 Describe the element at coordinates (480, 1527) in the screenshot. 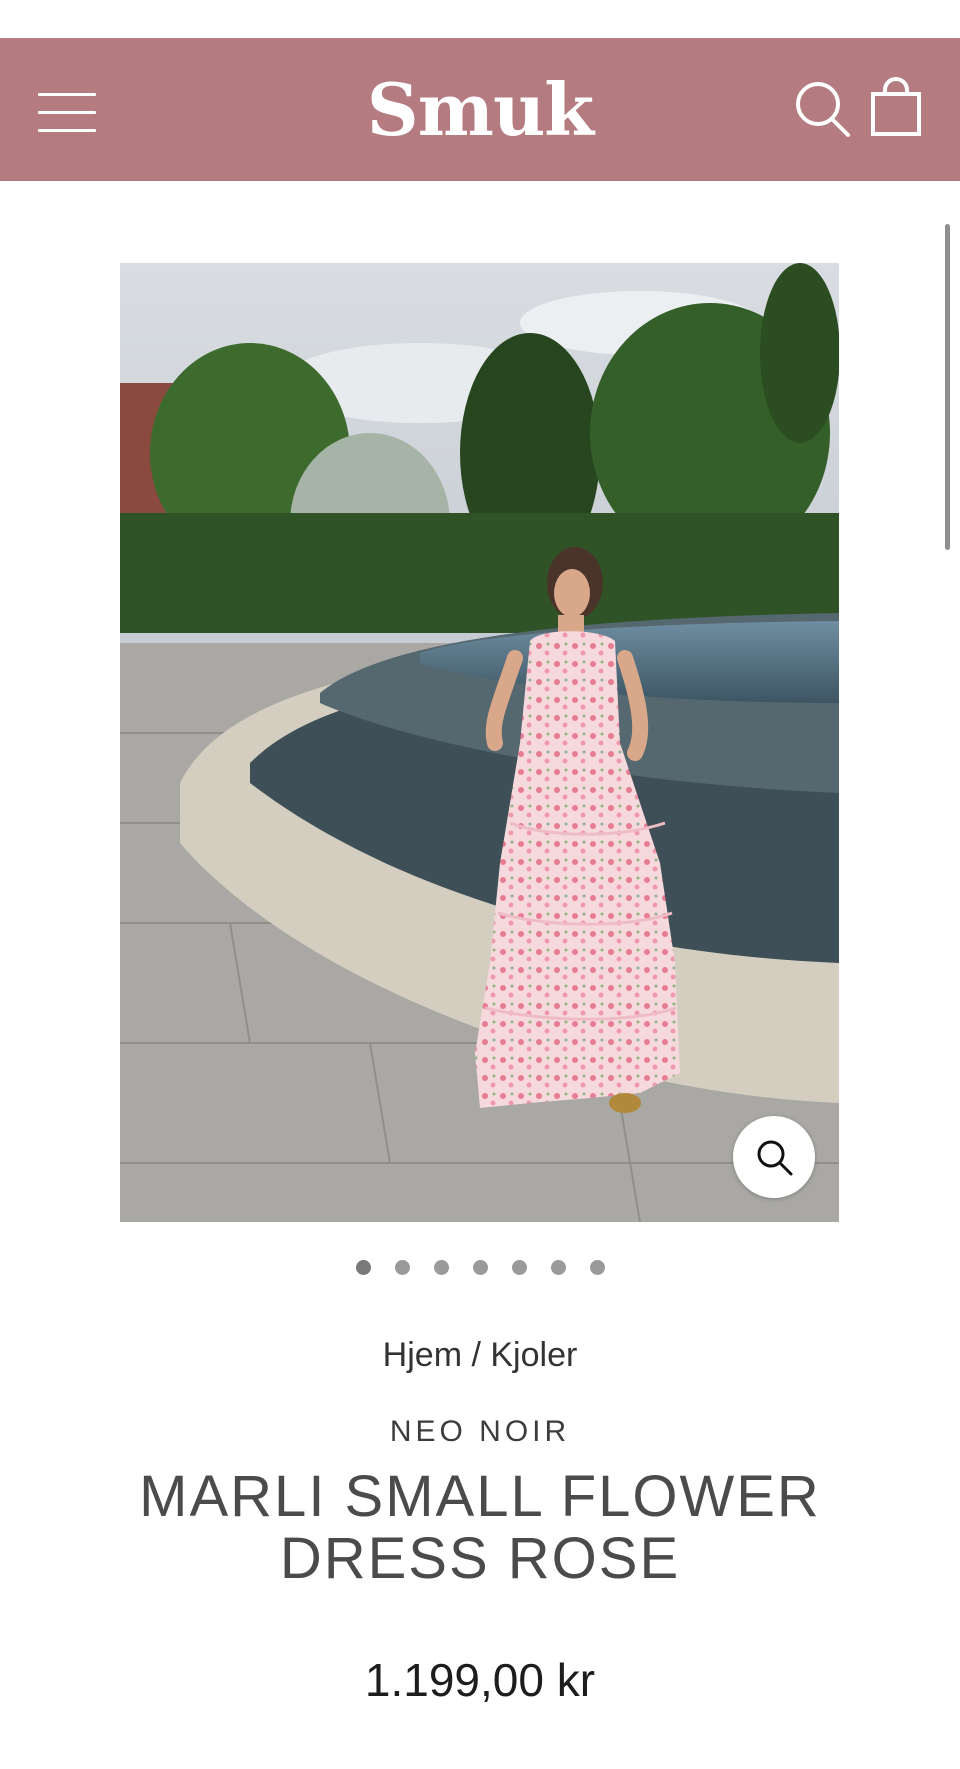

I see `product-title: MARLI SMALL FLOWER DRESS ROSE` at that location.